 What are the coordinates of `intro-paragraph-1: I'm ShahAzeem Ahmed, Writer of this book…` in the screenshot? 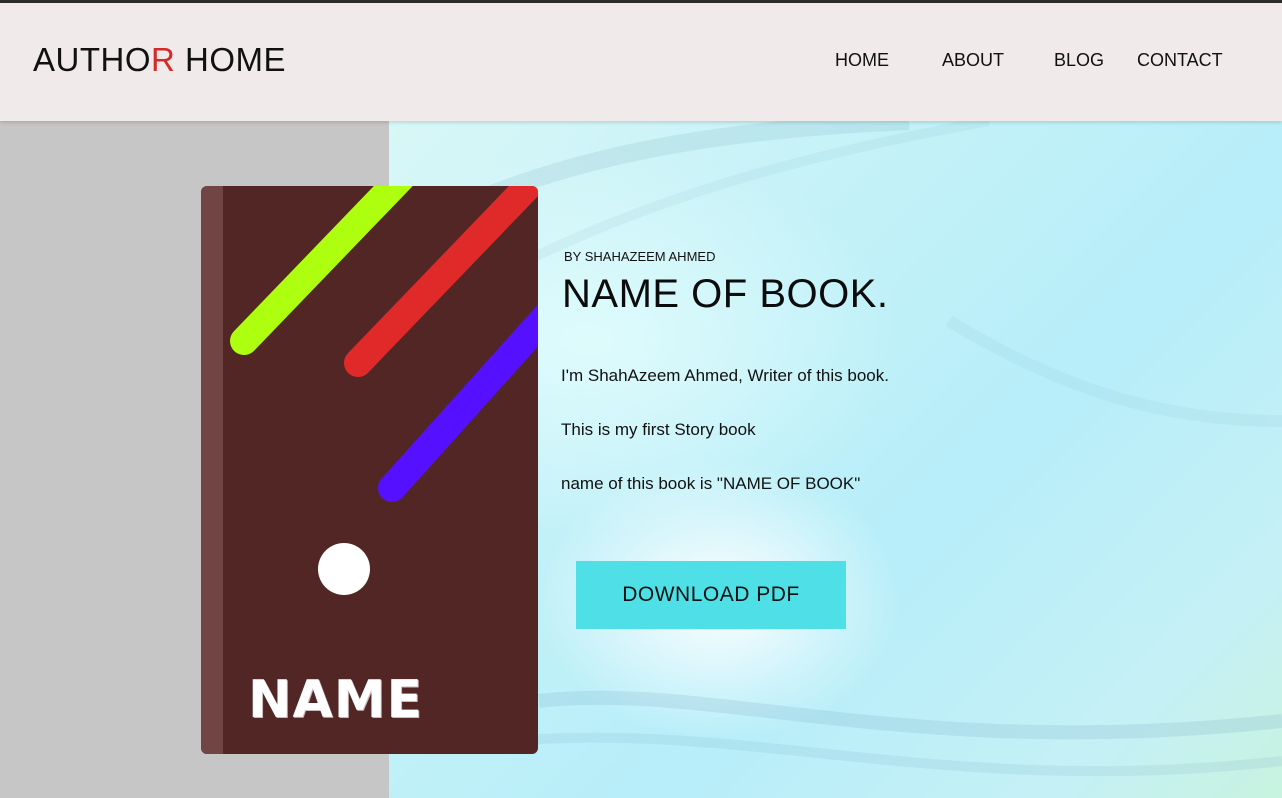 It's located at (725, 375).